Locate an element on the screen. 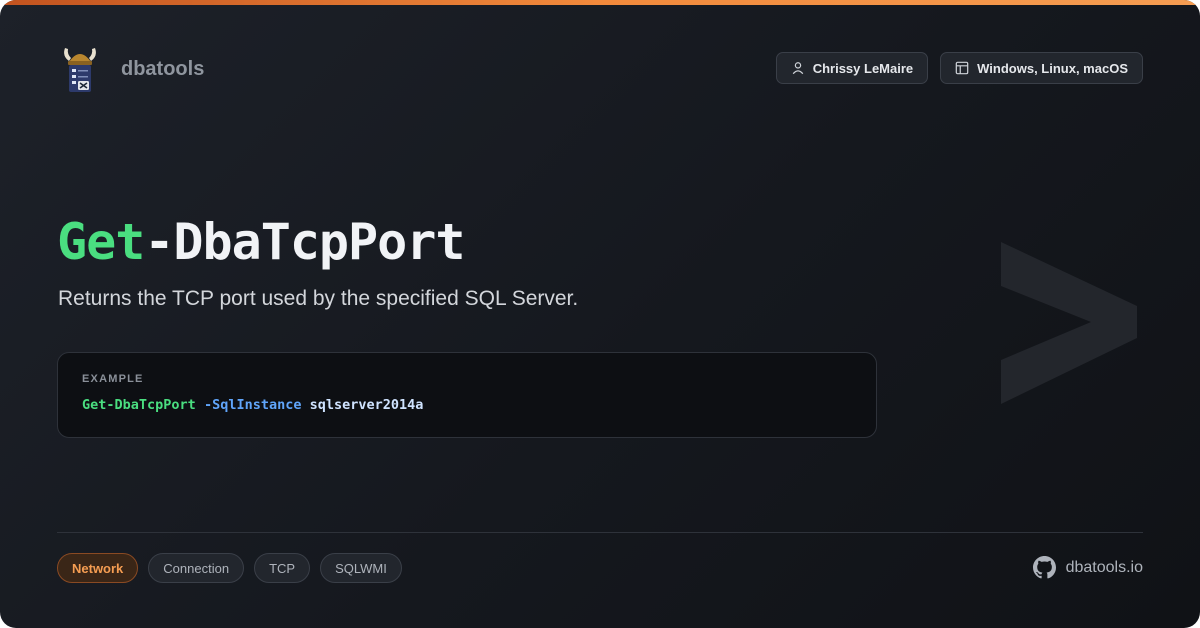  site-link: dbatools.io is located at coordinates (1087, 567).